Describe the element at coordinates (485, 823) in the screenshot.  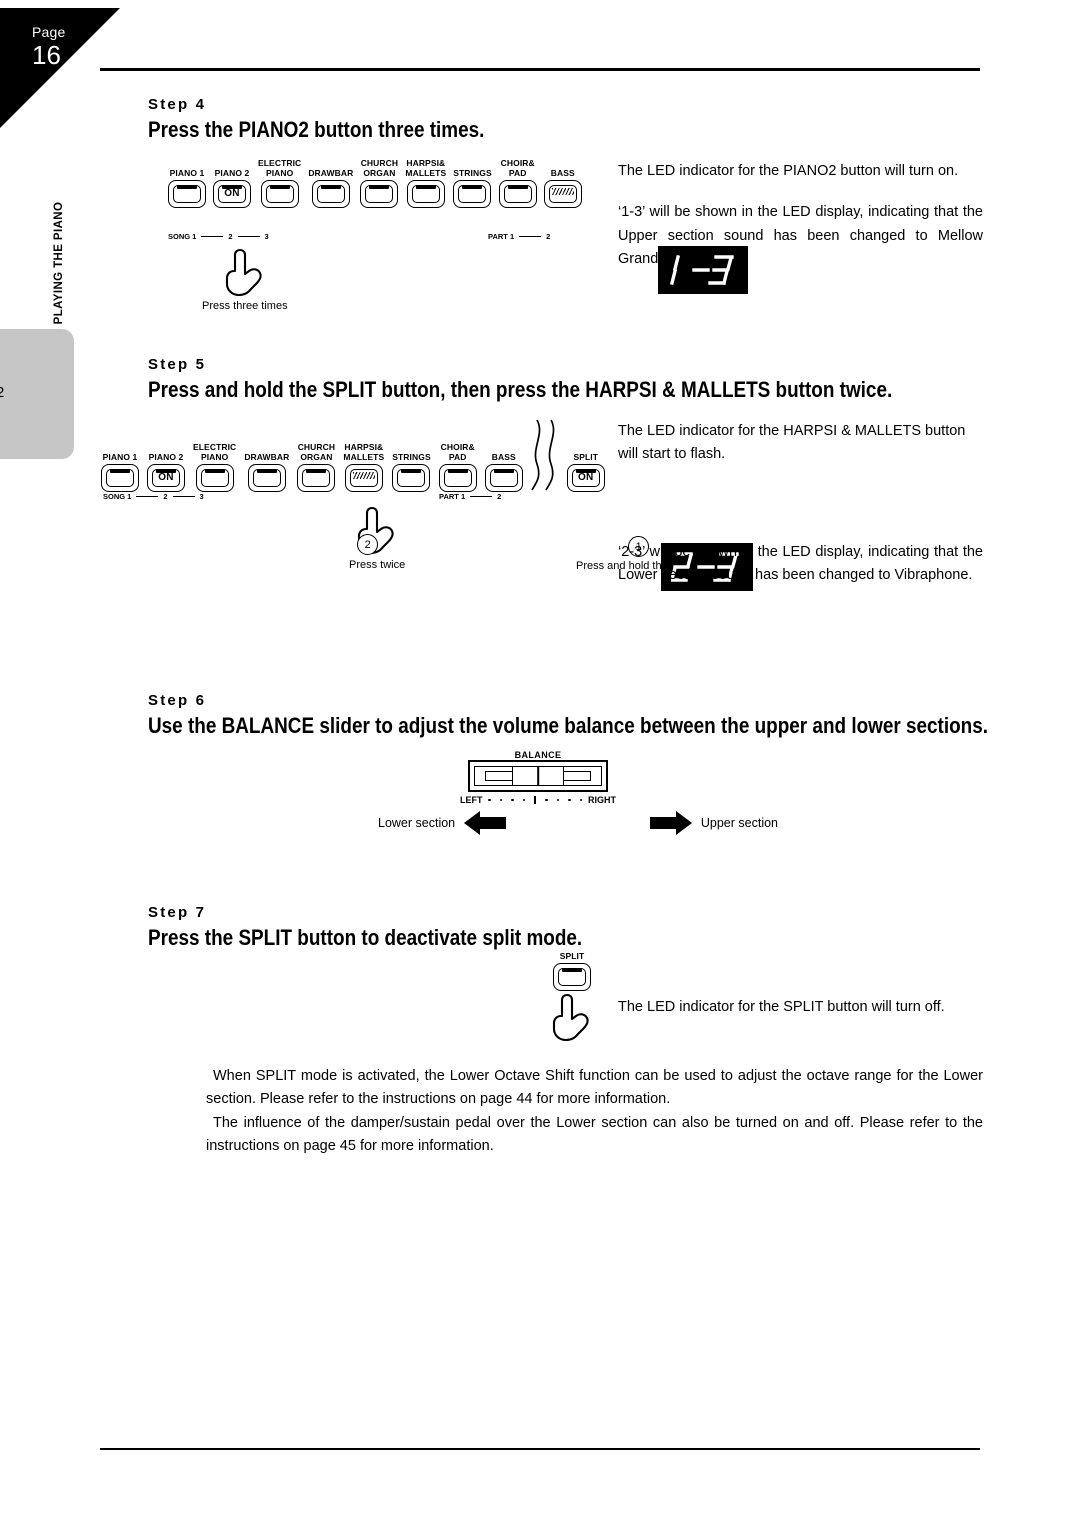
I see `arrow-left-icon` at that location.